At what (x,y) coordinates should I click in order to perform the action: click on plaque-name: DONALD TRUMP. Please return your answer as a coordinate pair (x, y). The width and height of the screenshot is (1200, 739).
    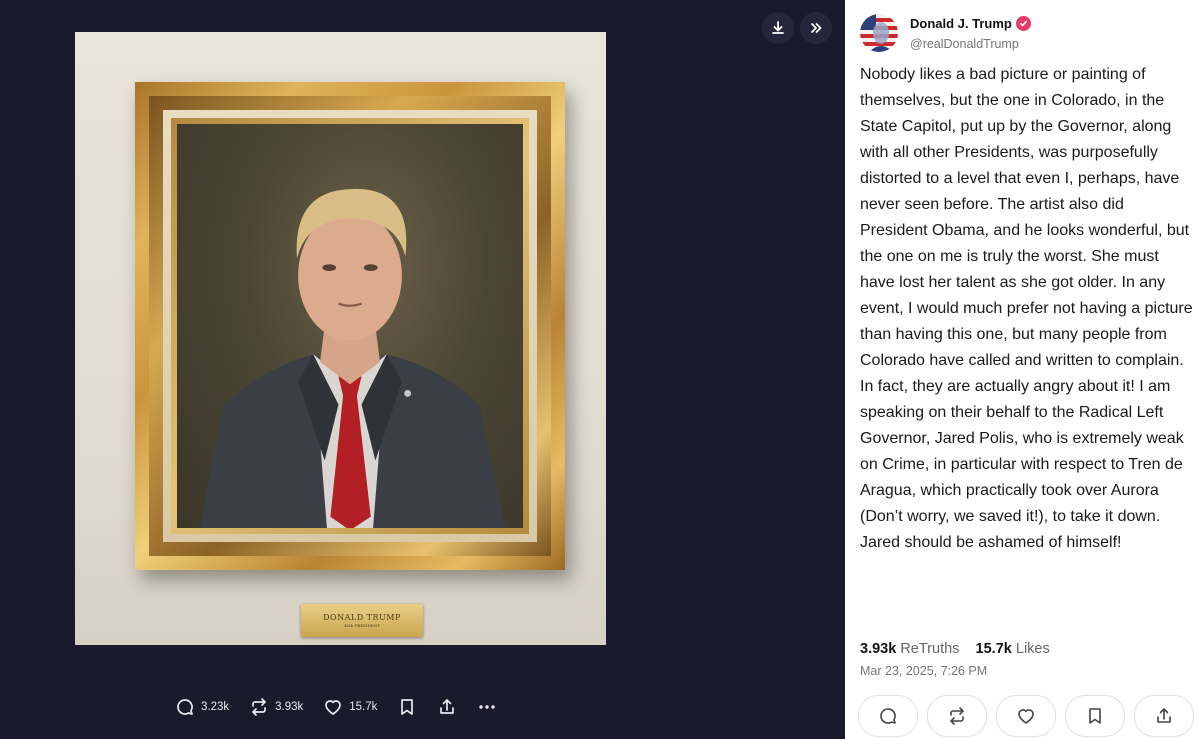
    Looking at the image, I should click on (362, 617).